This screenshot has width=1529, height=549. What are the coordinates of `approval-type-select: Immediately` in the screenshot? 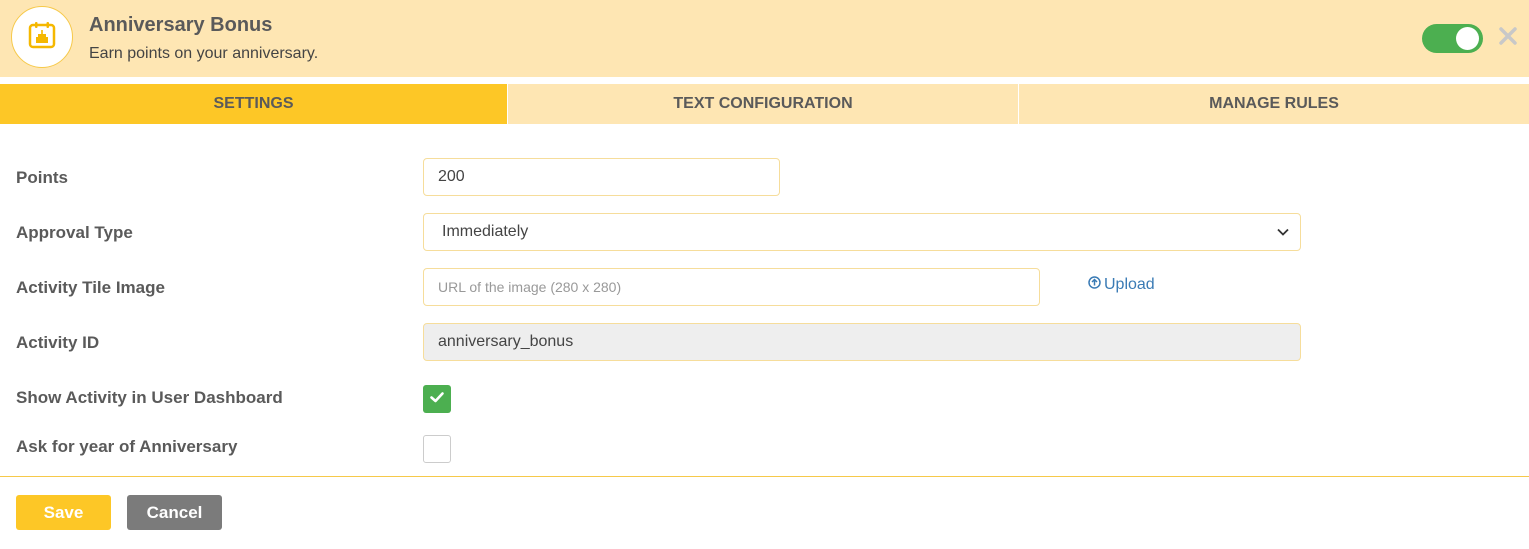 It's located at (862, 232).